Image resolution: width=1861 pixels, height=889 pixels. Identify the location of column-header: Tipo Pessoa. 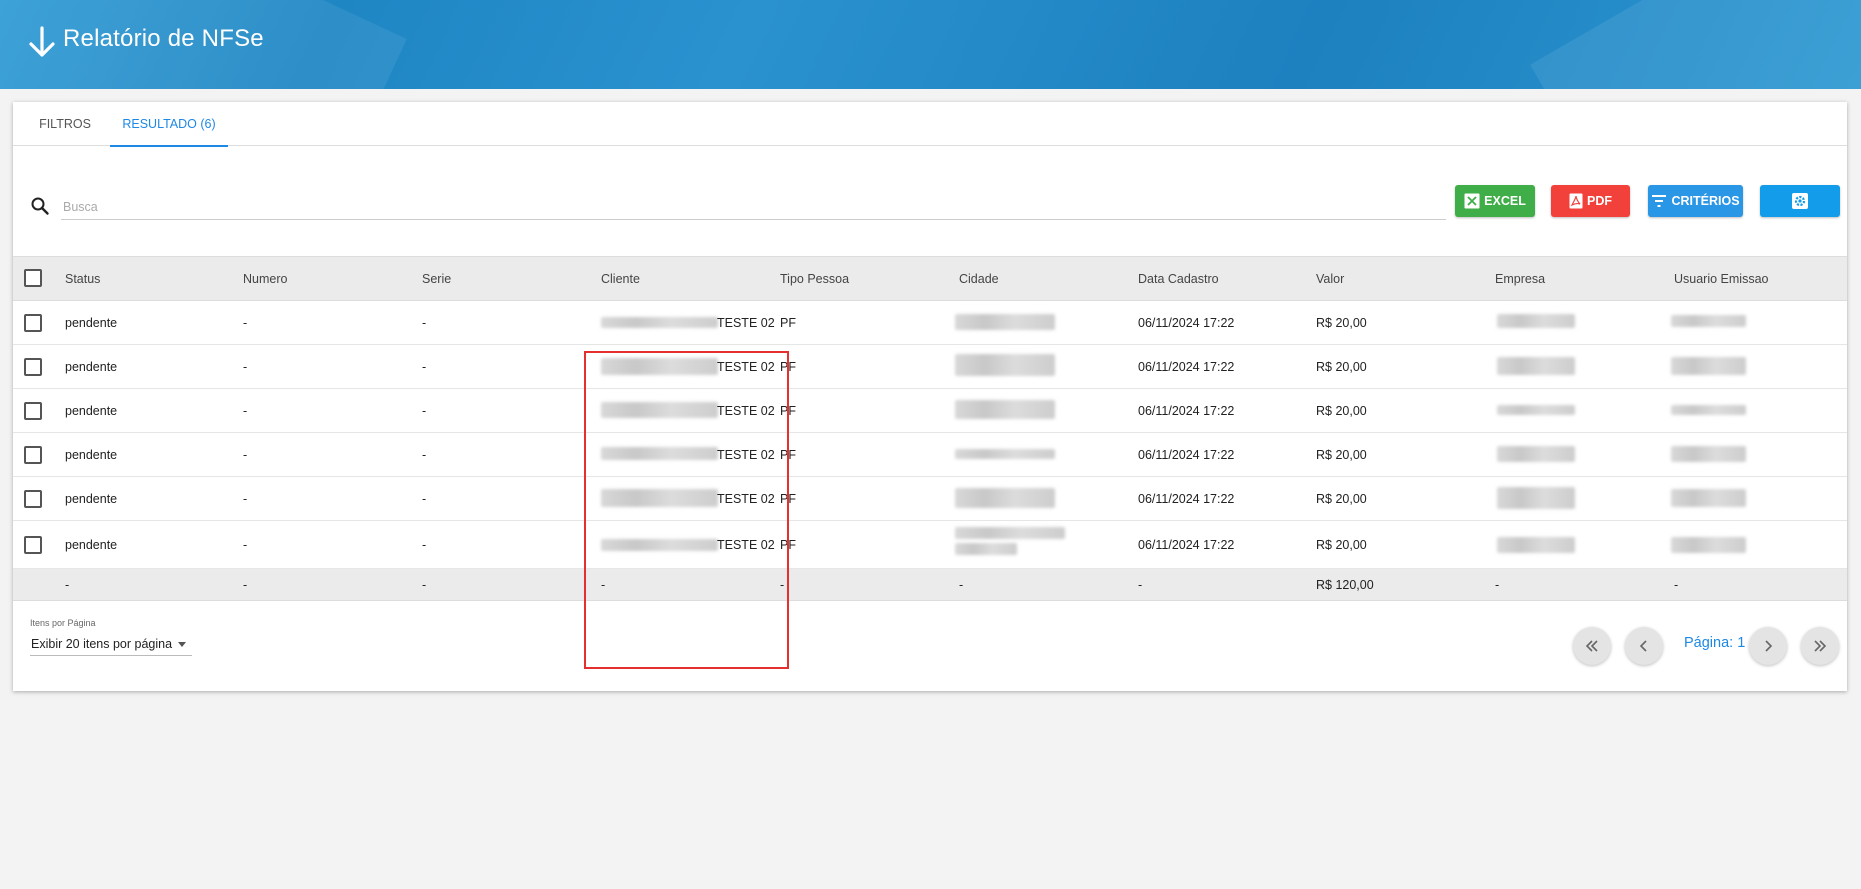
(814, 279).